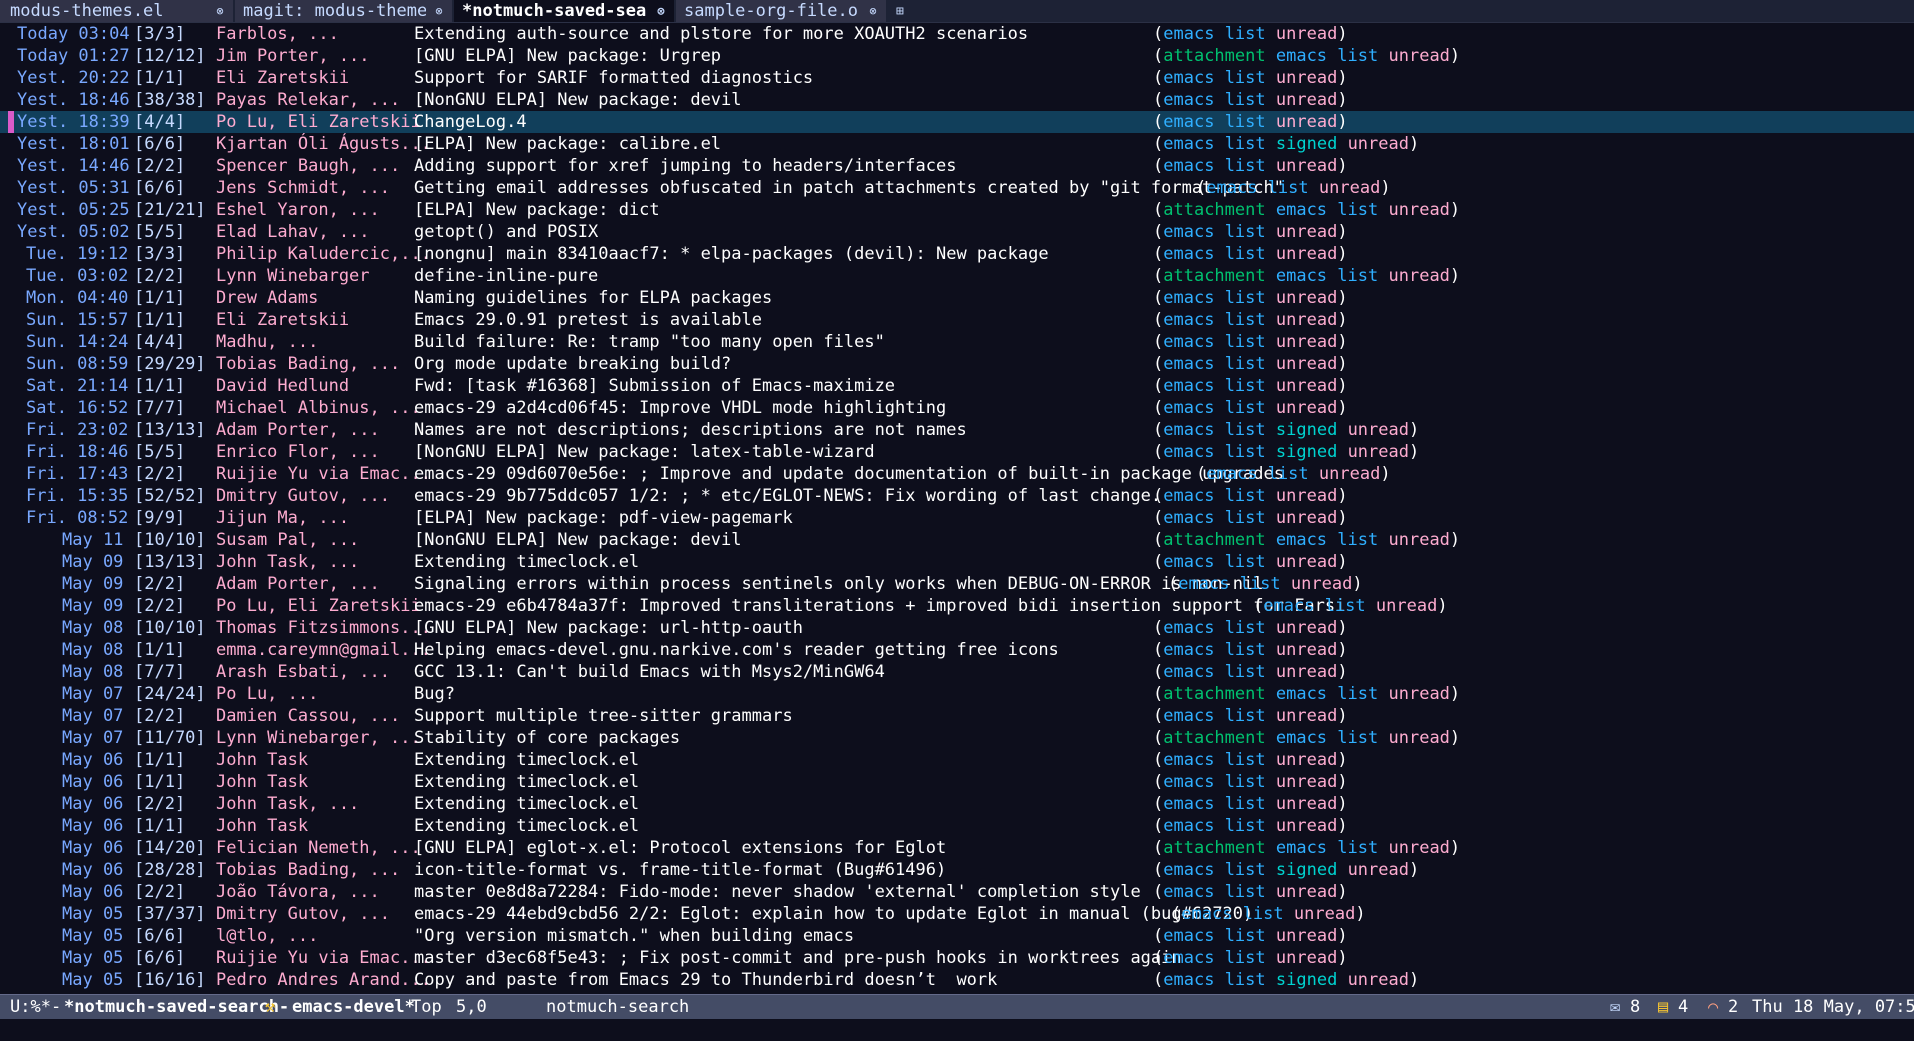 This screenshot has width=1914, height=1041. What do you see at coordinates (957, 1030) in the screenshot?
I see `echo-area` at bounding box center [957, 1030].